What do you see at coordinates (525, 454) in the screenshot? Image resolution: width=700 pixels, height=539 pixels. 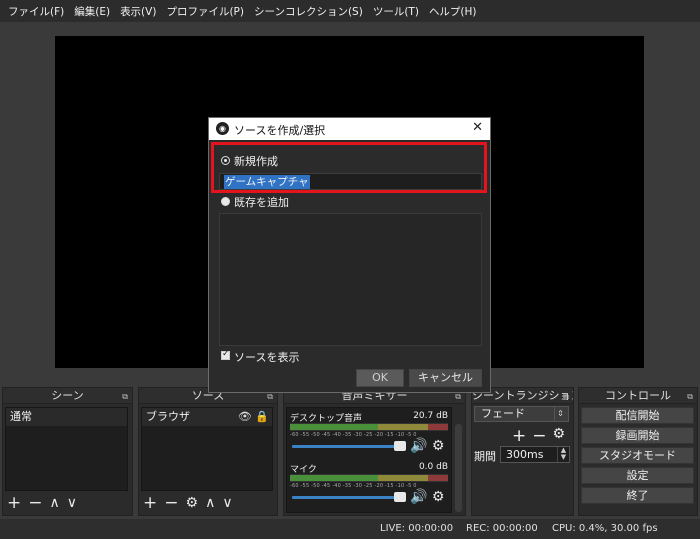 I see `duration-value: 300ms` at bounding box center [525, 454].